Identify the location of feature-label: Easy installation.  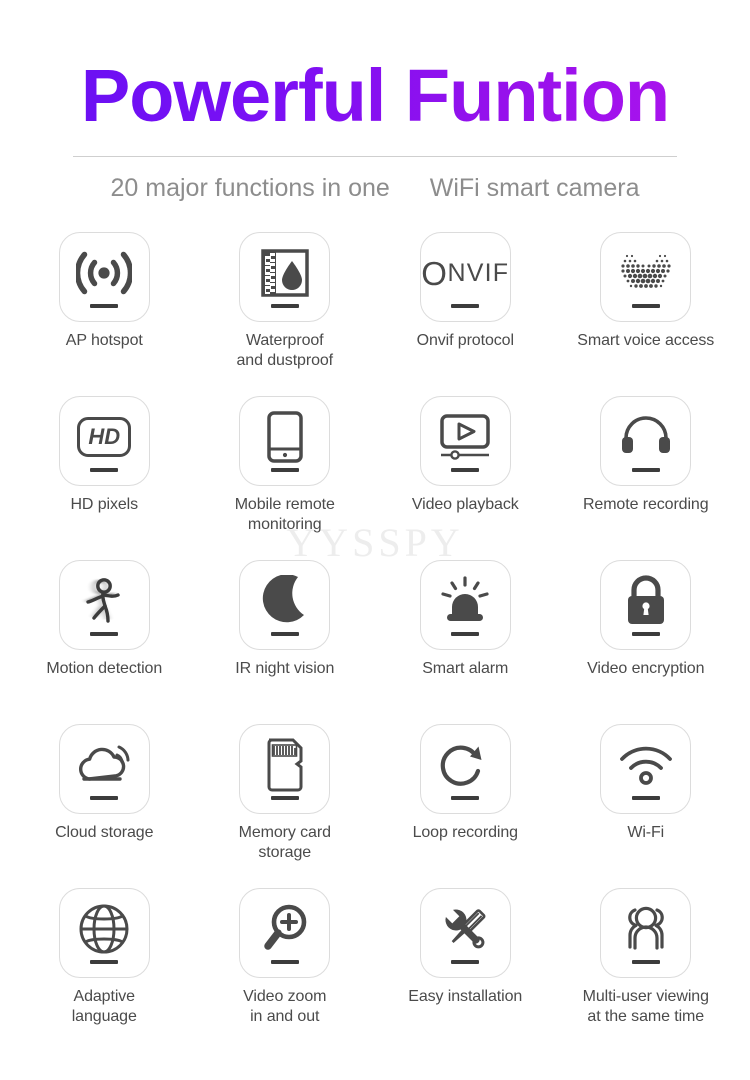
(465, 997).